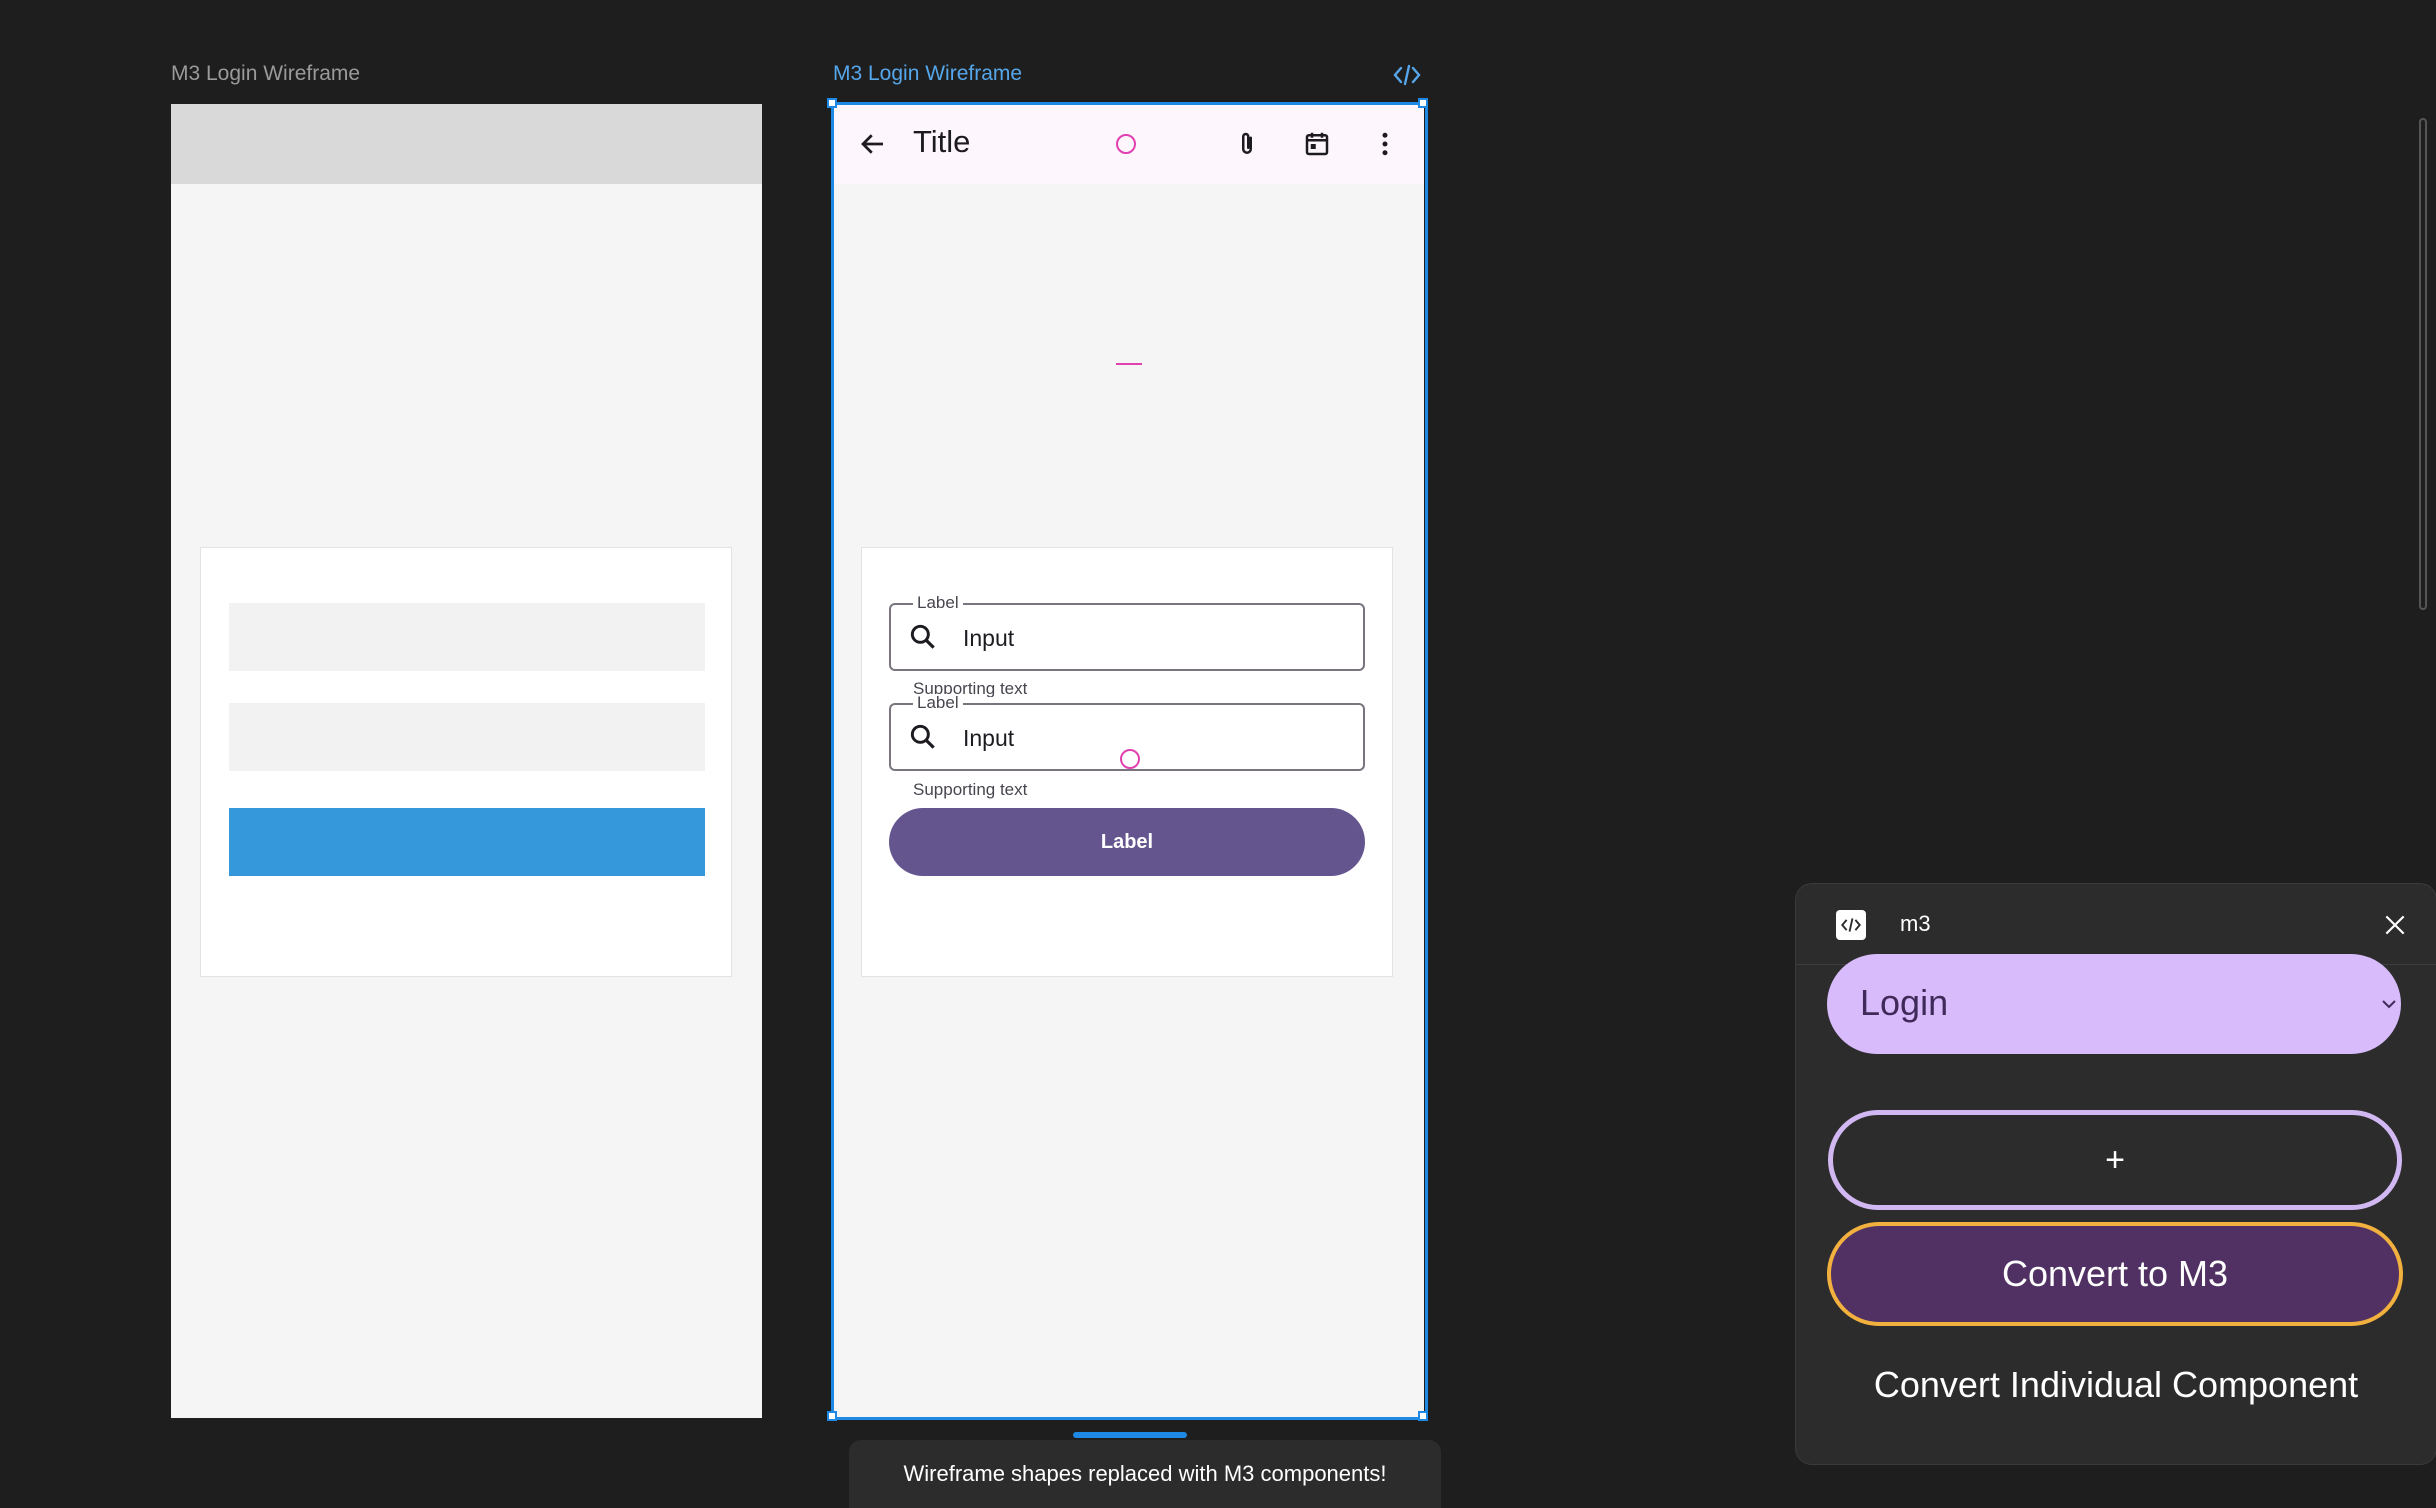 This screenshot has height=1508, width=2436. What do you see at coordinates (2423, 364) in the screenshot?
I see `scrollbar` at bounding box center [2423, 364].